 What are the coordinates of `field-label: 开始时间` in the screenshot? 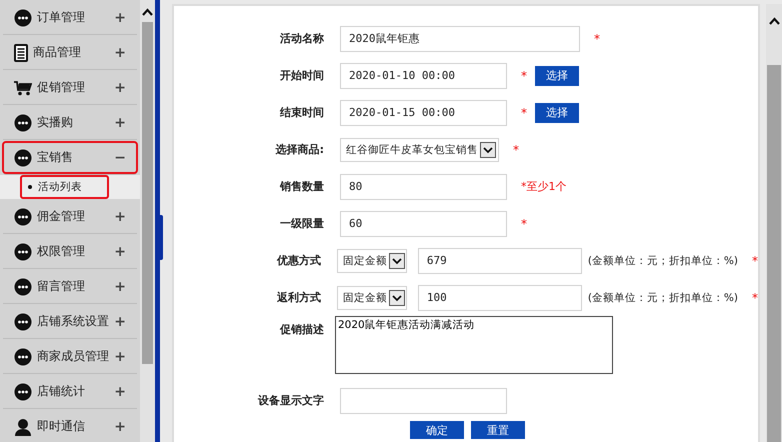 It's located at (302, 75).